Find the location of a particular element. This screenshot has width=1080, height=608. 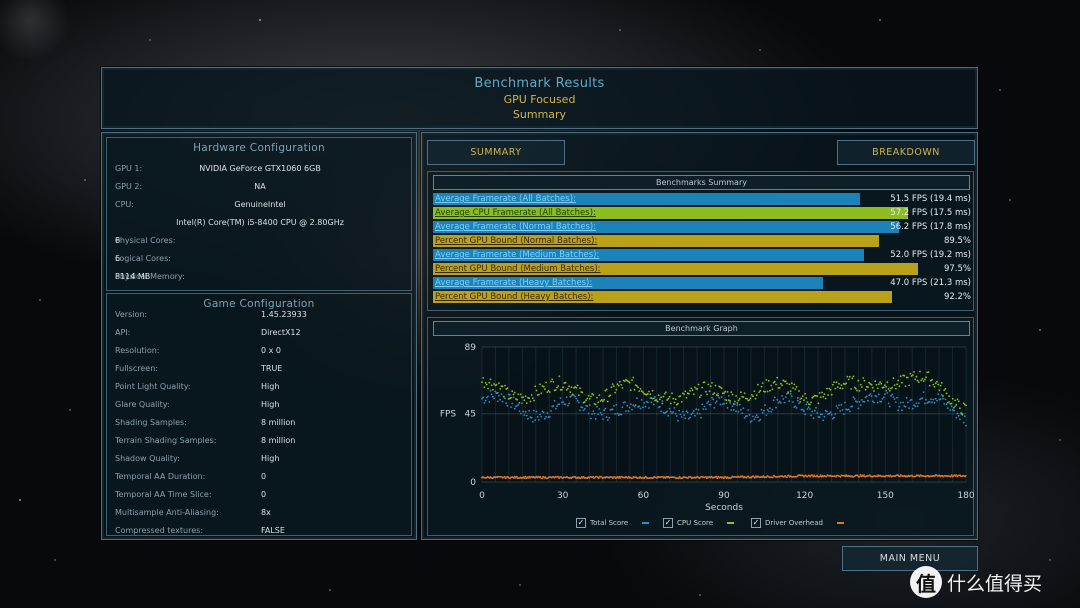

hardware-value: GenuineIntel is located at coordinates (260, 204).